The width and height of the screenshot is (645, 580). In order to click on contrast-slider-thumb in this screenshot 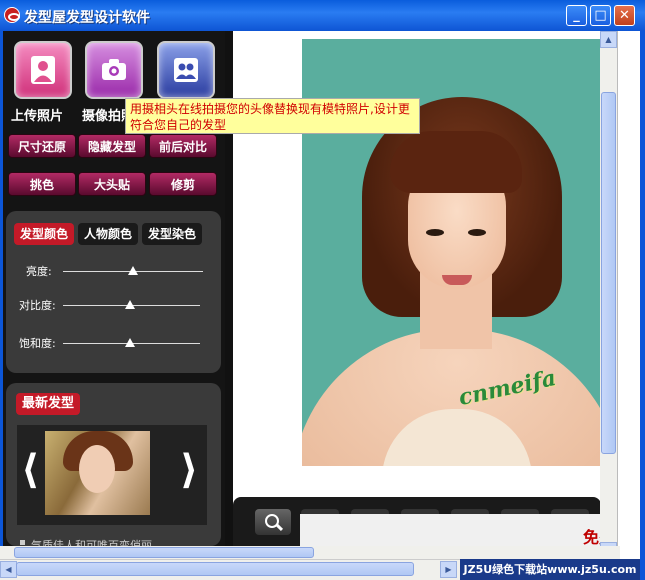, I will do `click(130, 304)`.